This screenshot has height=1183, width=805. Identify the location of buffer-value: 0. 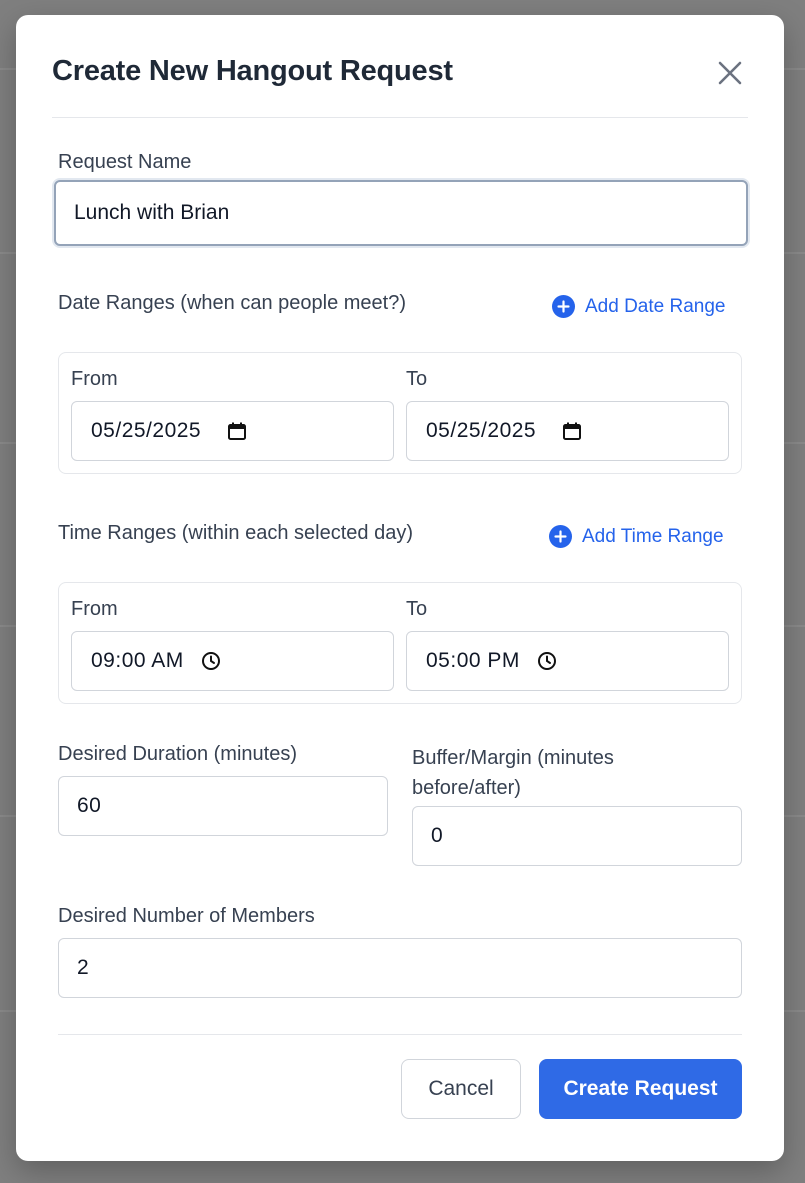
(437, 835).